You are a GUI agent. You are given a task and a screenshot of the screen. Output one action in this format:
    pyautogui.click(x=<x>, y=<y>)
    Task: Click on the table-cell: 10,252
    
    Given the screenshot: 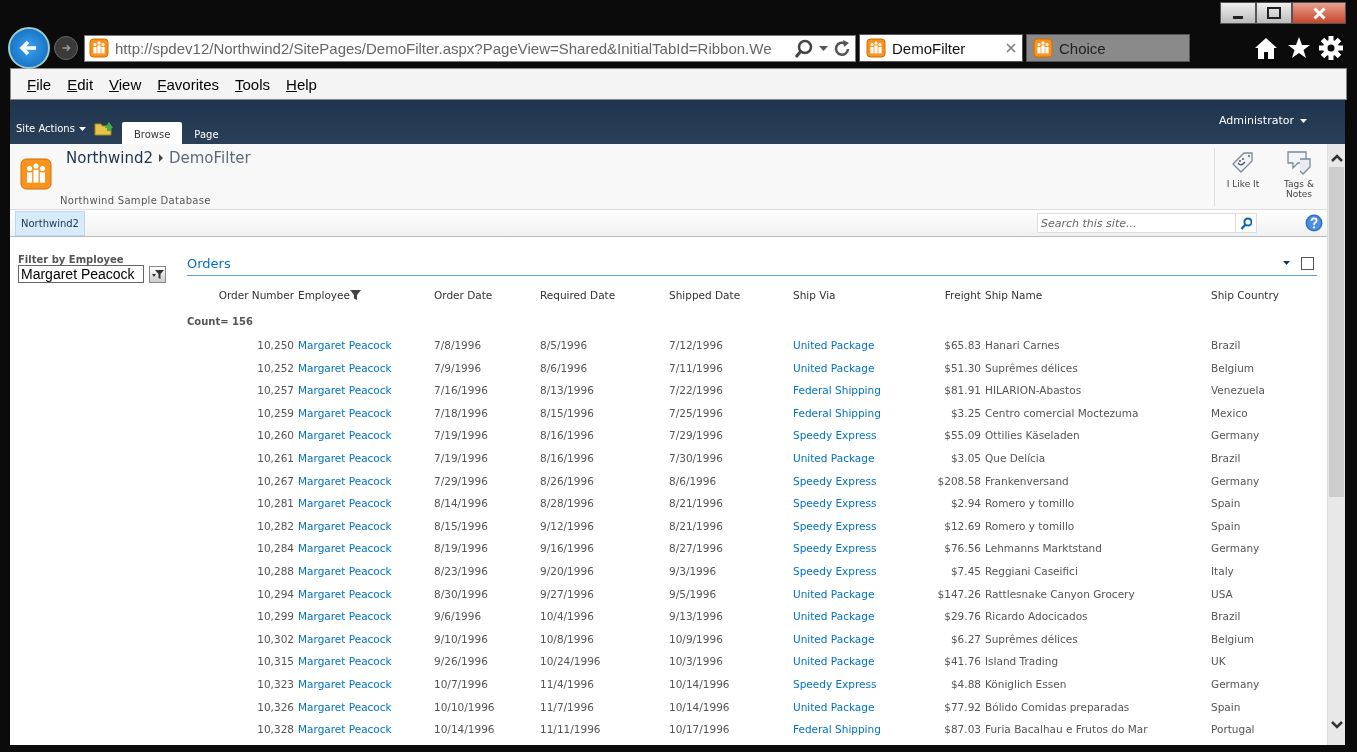 What is the action you would take?
    pyautogui.click(x=275, y=367)
    